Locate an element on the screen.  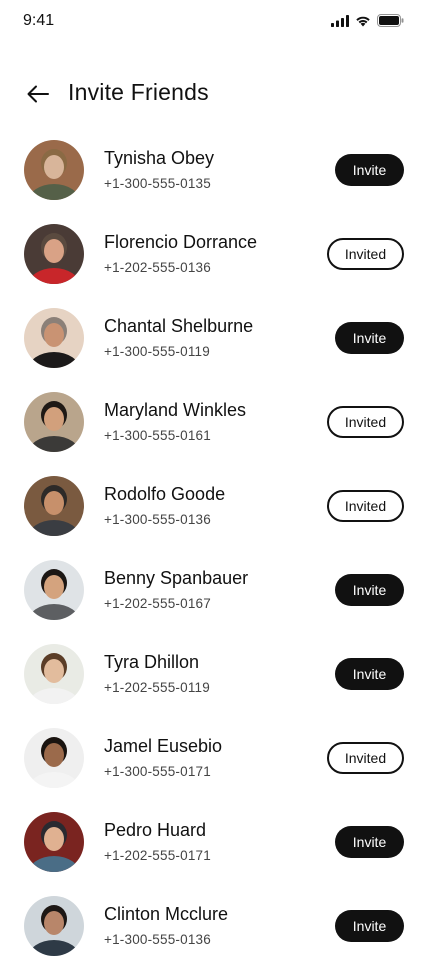
wifi-icon is located at coordinates (363, 21).